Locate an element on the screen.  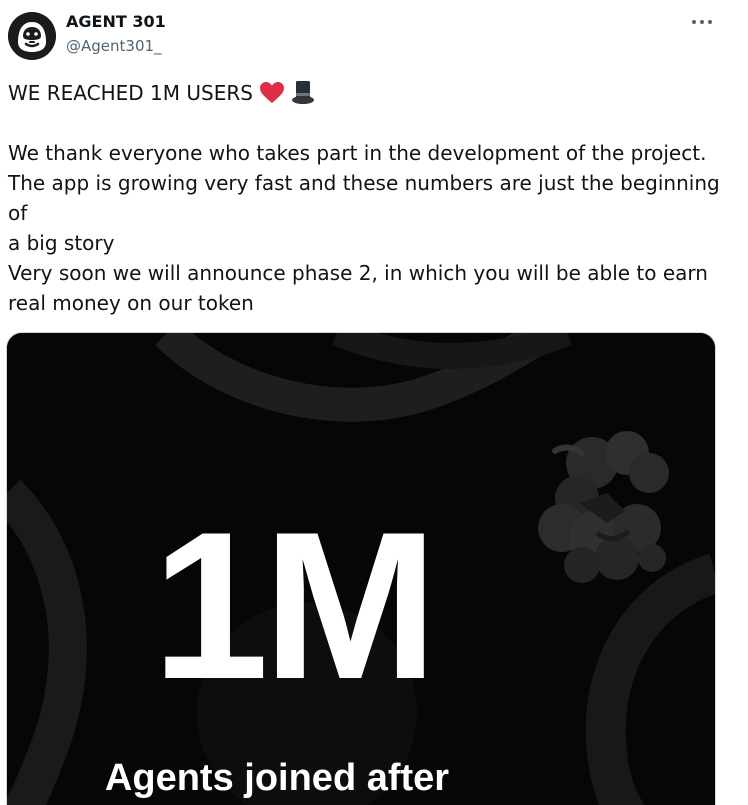
avatar is located at coordinates (32, 36).